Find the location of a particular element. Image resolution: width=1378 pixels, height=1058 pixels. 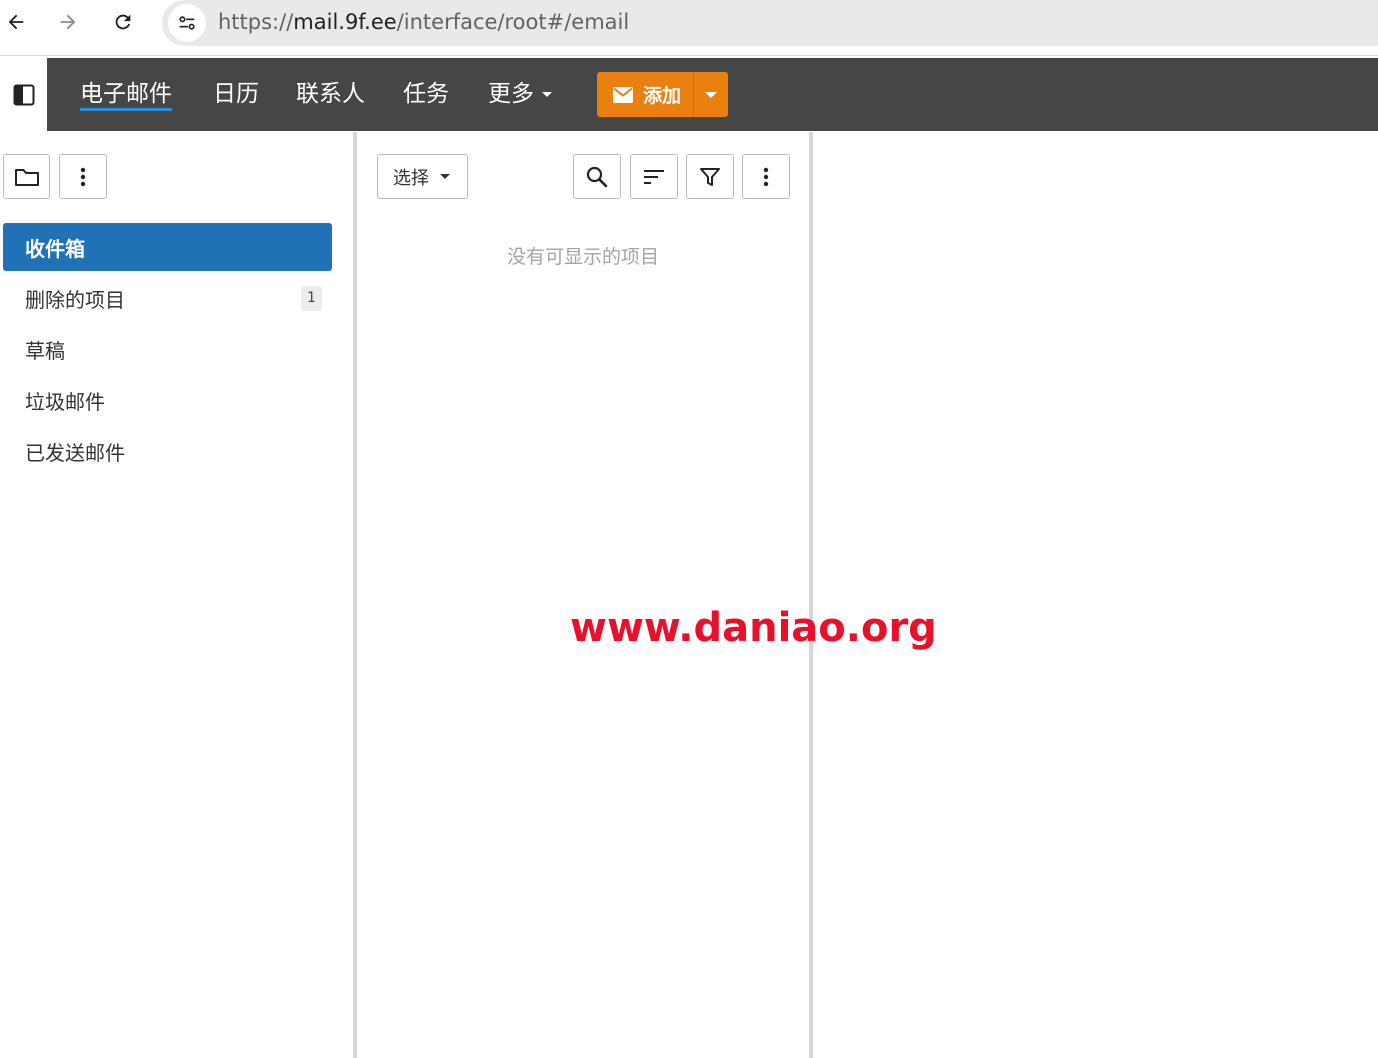

select-dropdown-label: 选择 is located at coordinates (411, 178).